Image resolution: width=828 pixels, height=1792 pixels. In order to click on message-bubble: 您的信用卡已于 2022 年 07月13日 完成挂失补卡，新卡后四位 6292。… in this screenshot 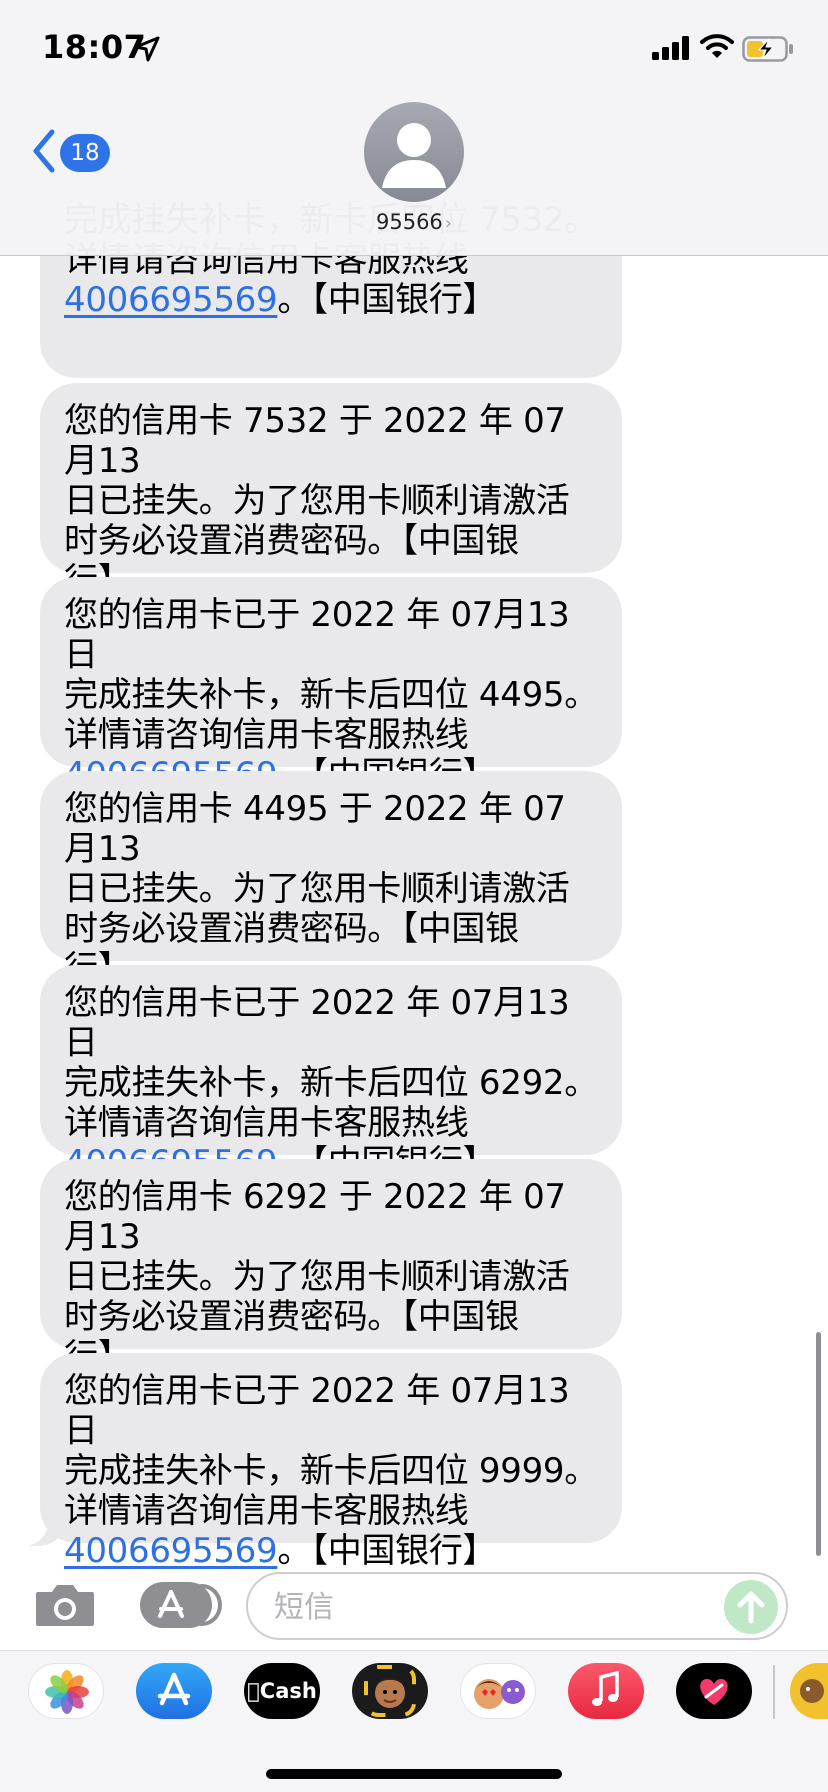, I will do `click(331, 1074)`.